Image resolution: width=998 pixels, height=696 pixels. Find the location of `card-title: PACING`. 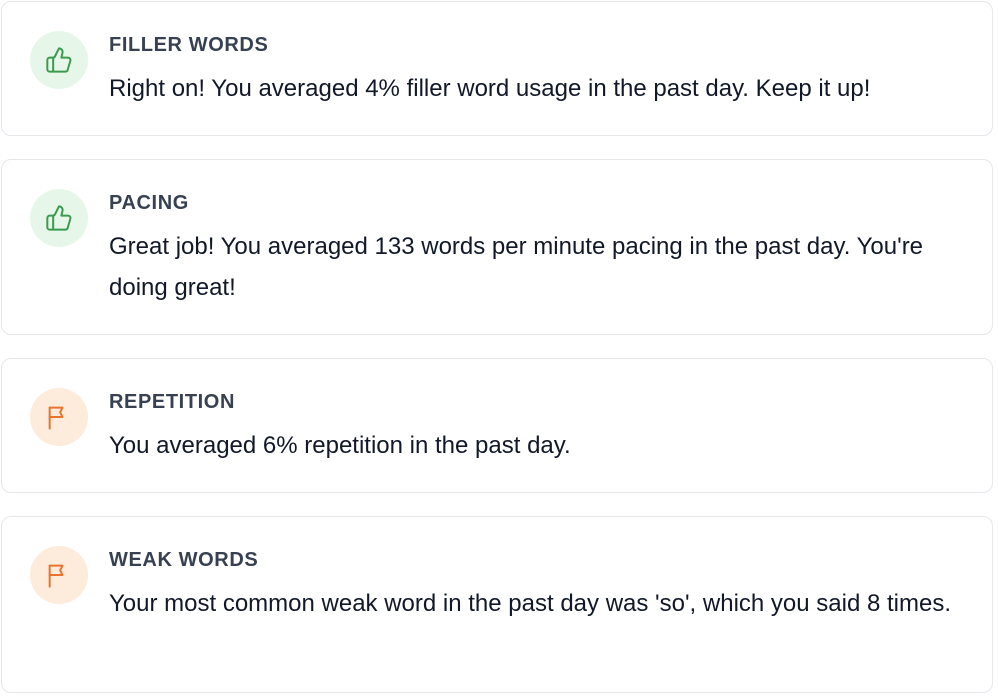

card-title: PACING is located at coordinates (149, 203).